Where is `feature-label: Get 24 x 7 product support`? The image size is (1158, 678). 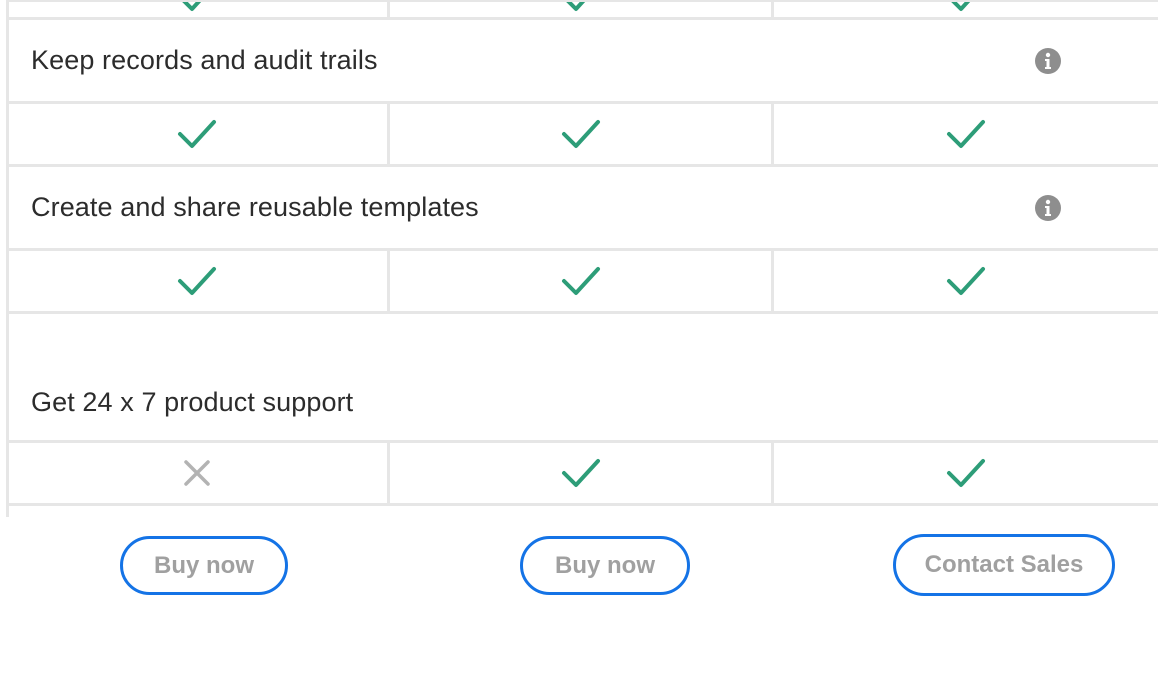
feature-label: Get 24 x 7 product support is located at coordinates (192, 402).